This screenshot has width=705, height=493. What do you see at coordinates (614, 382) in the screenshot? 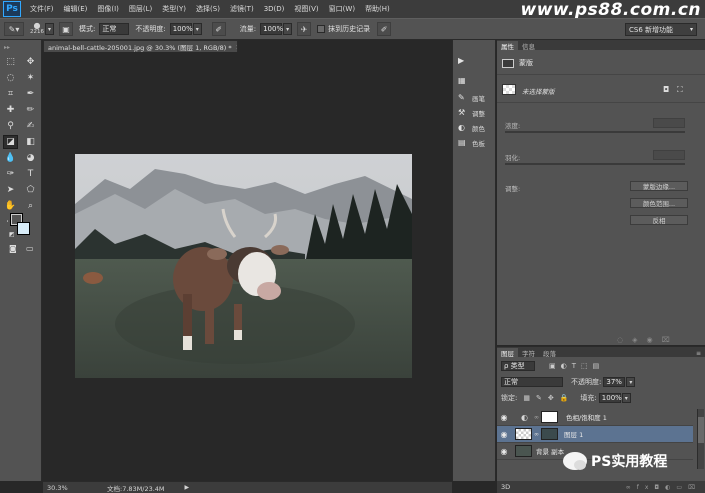
I see `layer-opacity-input: 37%` at bounding box center [614, 382].